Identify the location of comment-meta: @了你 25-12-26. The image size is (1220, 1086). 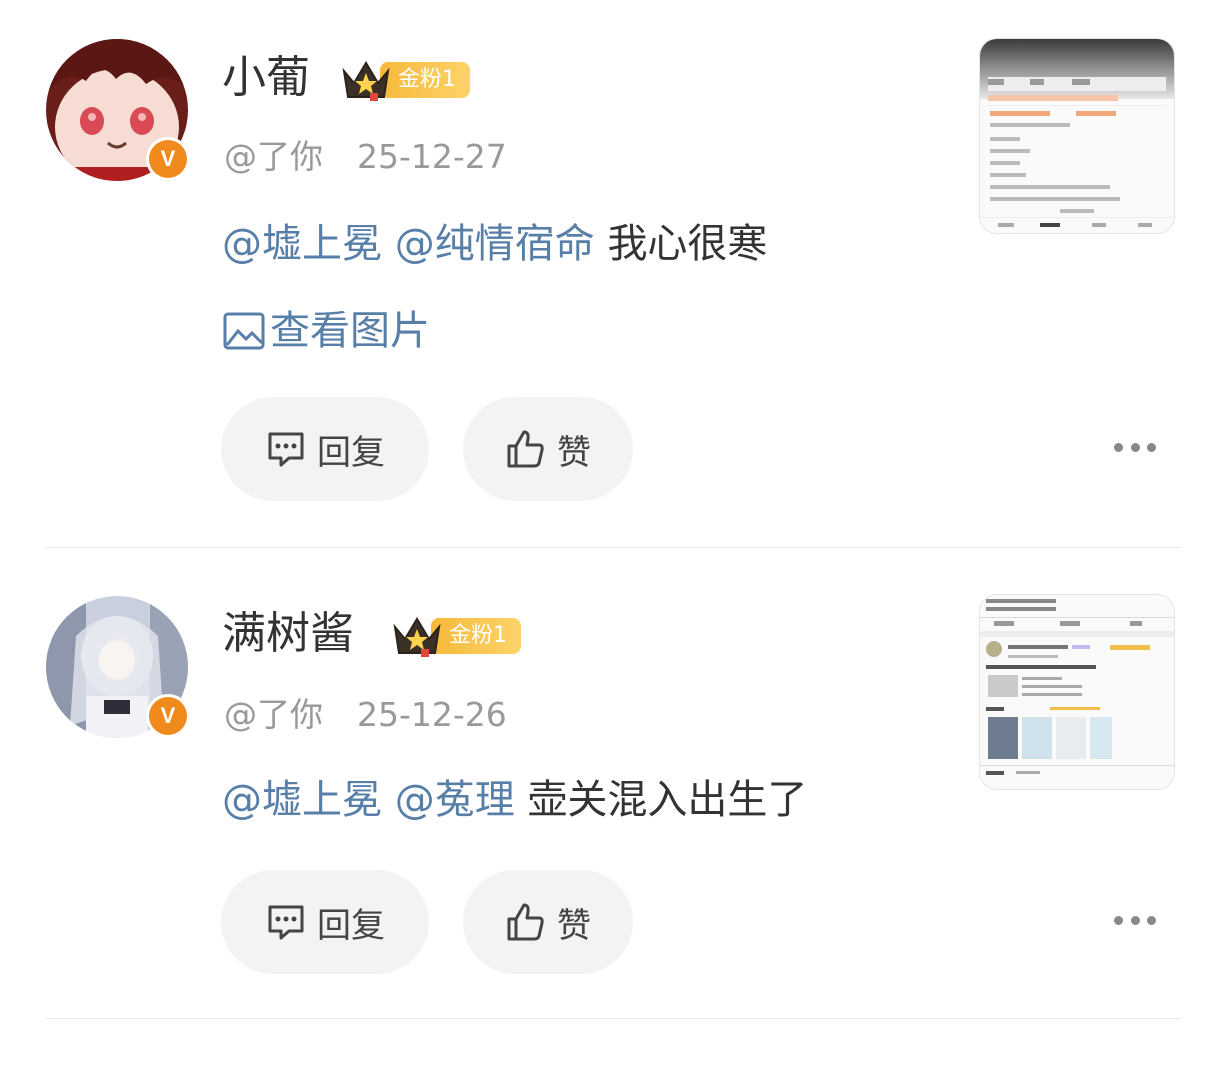
(365, 712).